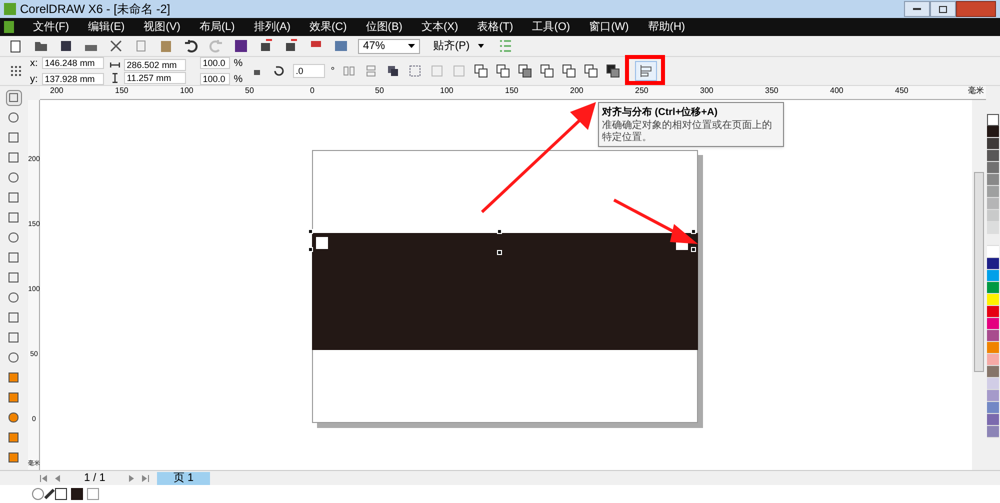  What do you see at coordinates (116, 46) in the screenshot?
I see `scissors-icon` at bounding box center [116, 46].